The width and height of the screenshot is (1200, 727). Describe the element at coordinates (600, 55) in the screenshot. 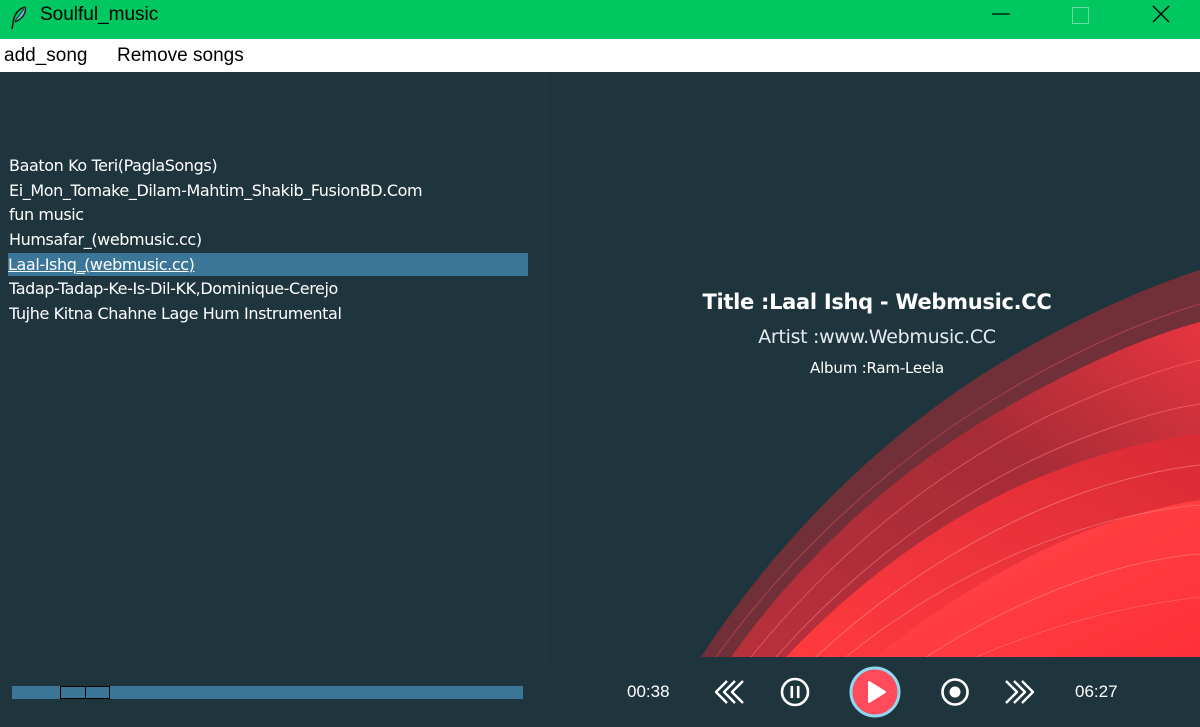

I see `menu-bar: add_song Remove songs` at that location.